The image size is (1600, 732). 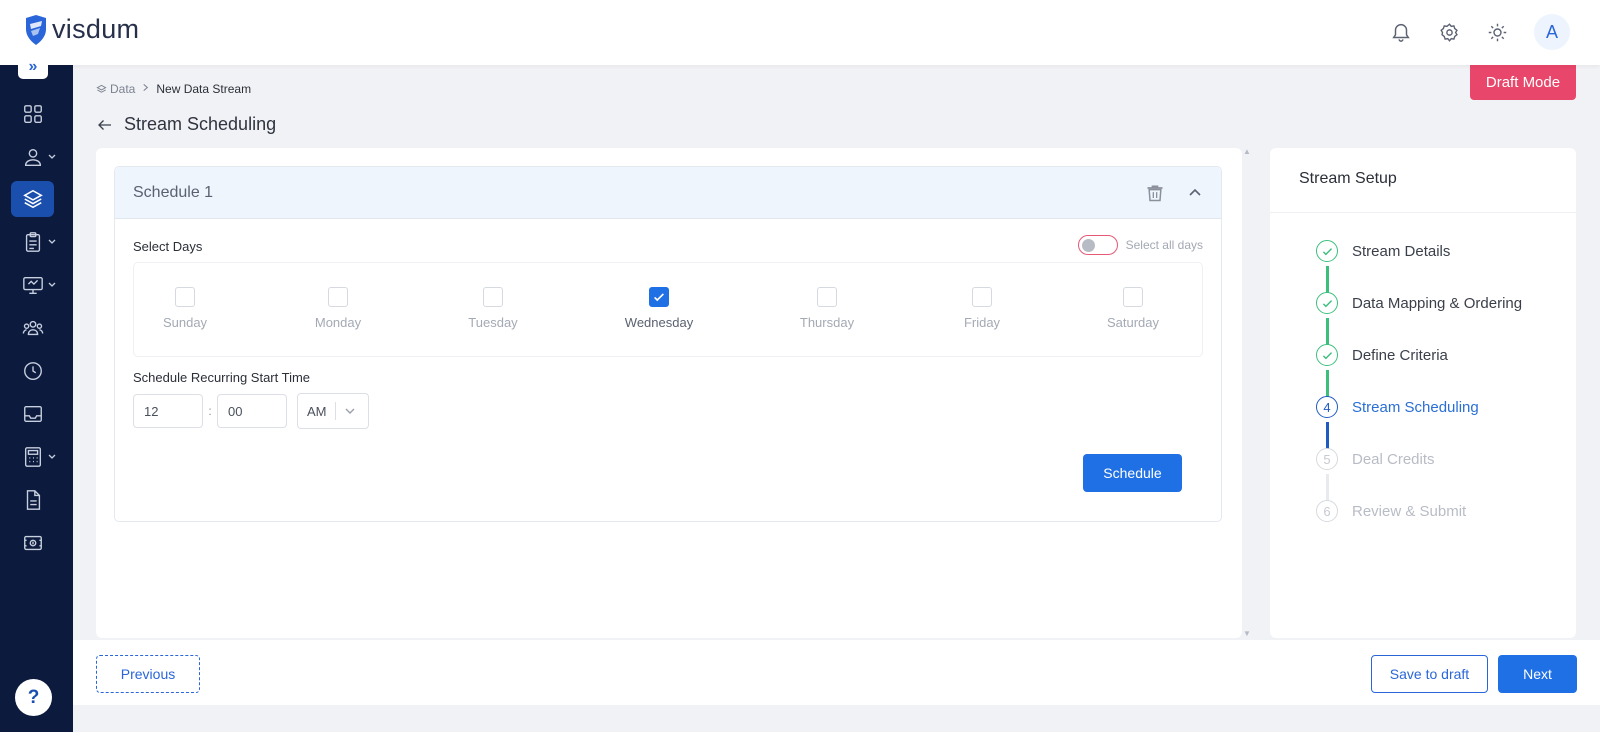 What do you see at coordinates (36, 393) in the screenshot?
I see `sidebar: » ?` at bounding box center [36, 393].